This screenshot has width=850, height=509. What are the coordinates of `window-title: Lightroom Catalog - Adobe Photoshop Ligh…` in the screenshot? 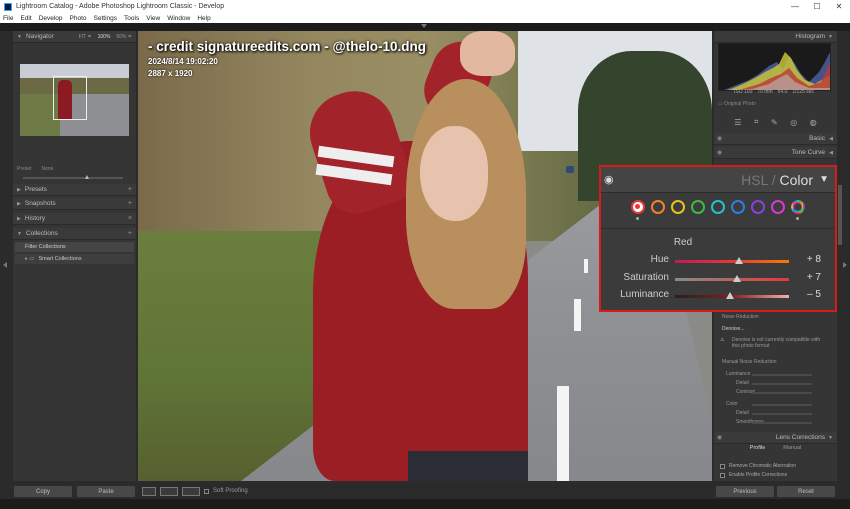 It's located at (120, 6).